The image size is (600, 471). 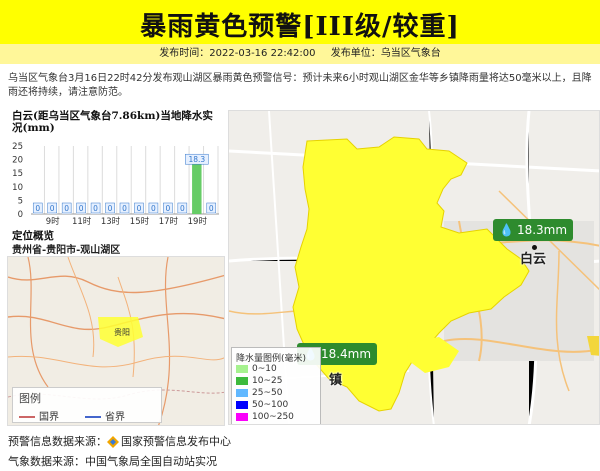 I want to click on rain-bubble-baiyun: 💧 18.3mm, so click(x=533, y=230).